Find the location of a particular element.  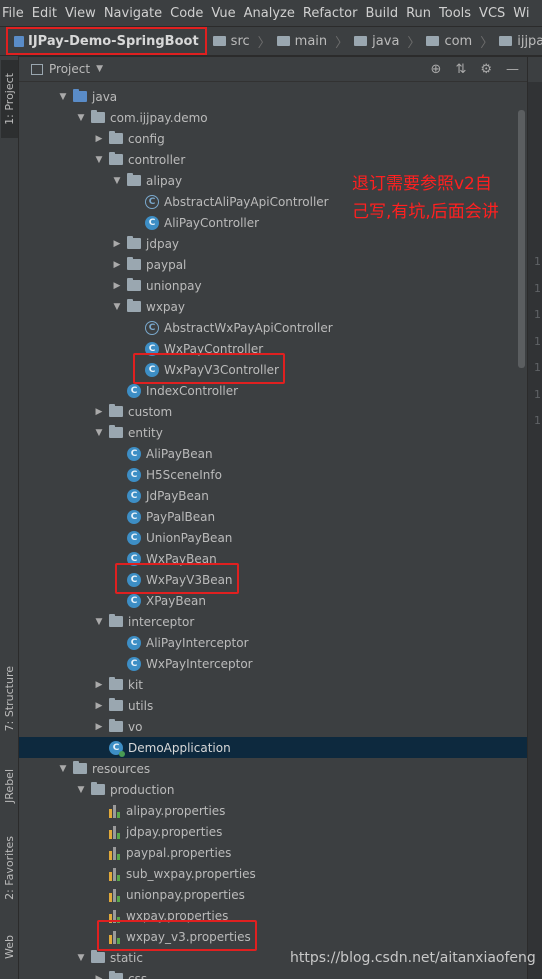

tree-item: ▶CWxPayBean is located at coordinates (273, 558).